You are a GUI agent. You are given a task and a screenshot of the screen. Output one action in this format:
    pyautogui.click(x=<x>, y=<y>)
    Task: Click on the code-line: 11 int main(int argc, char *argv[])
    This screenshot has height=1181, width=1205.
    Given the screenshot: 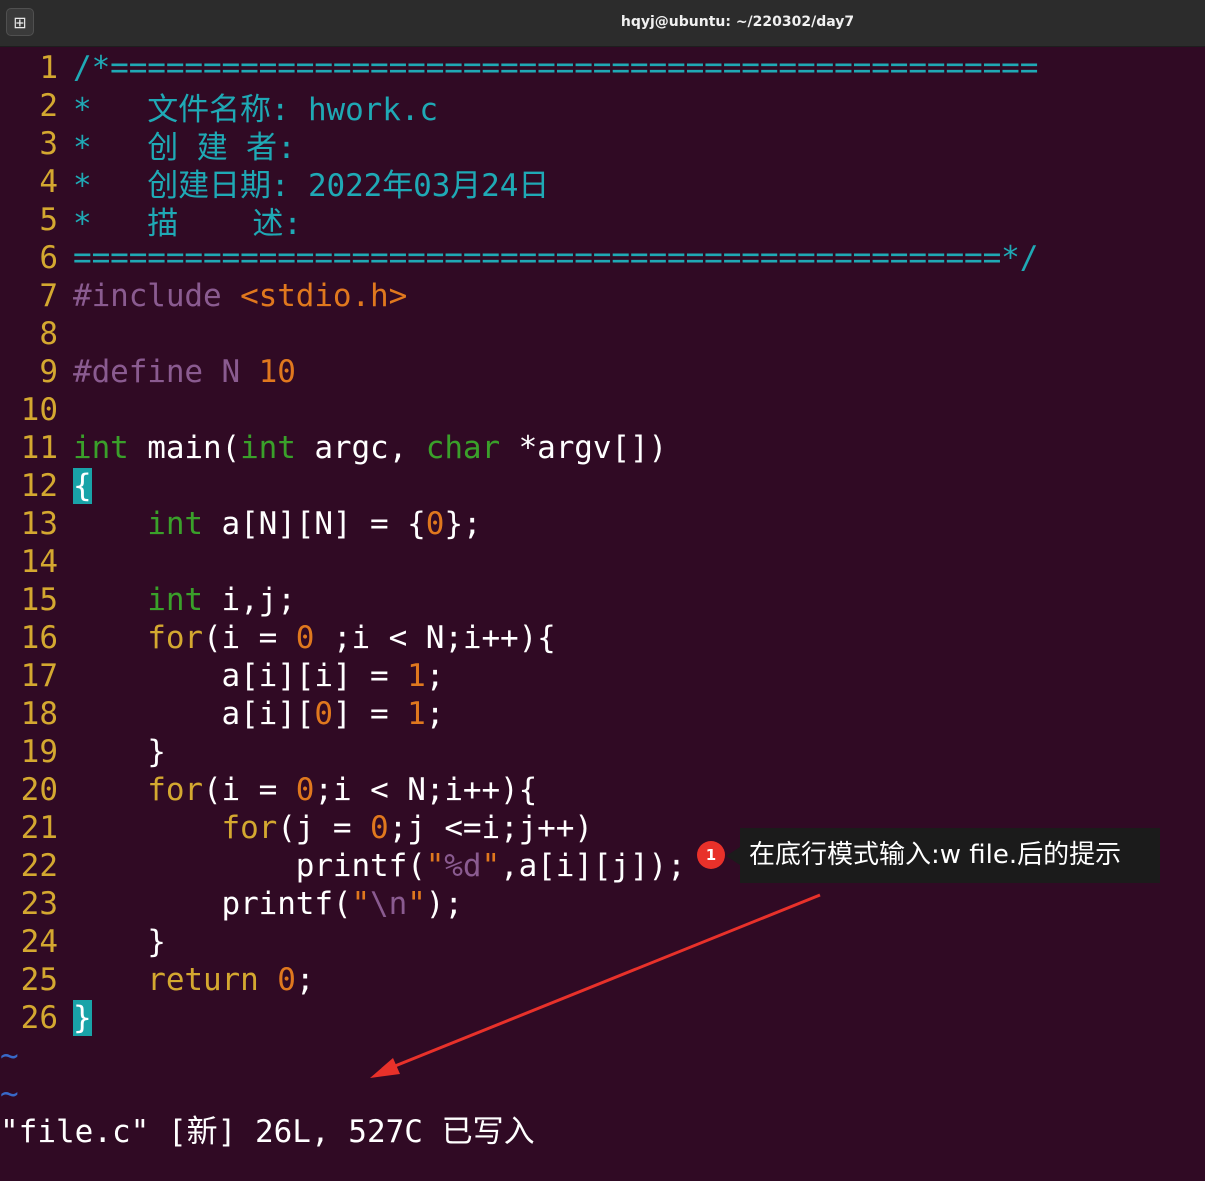 What is the action you would take?
    pyautogui.click(x=602, y=448)
    